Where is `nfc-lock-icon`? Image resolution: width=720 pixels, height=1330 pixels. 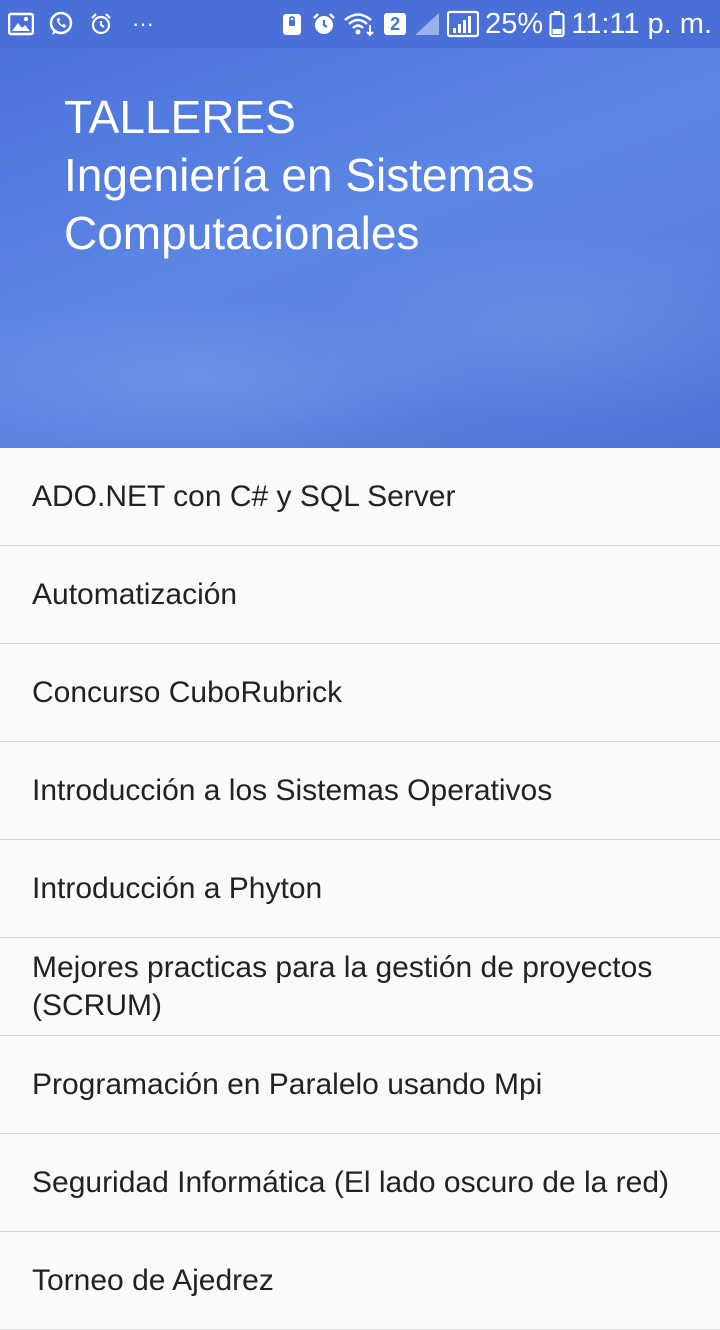
nfc-lock-icon is located at coordinates (292, 24).